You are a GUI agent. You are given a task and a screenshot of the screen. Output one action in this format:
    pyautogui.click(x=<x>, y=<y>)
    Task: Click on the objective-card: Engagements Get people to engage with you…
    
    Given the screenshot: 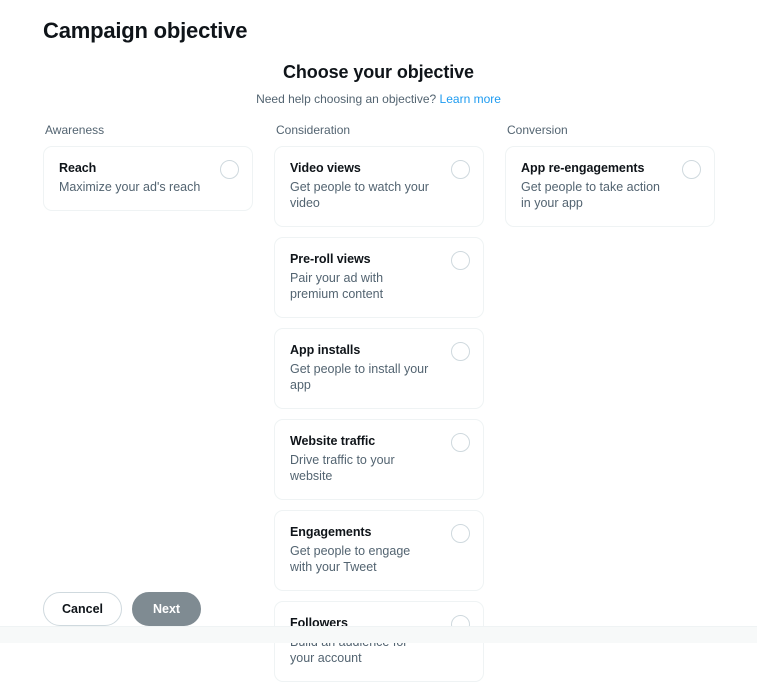 What is the action you would take?
    pyautogui.click(x=379, y=550)
    